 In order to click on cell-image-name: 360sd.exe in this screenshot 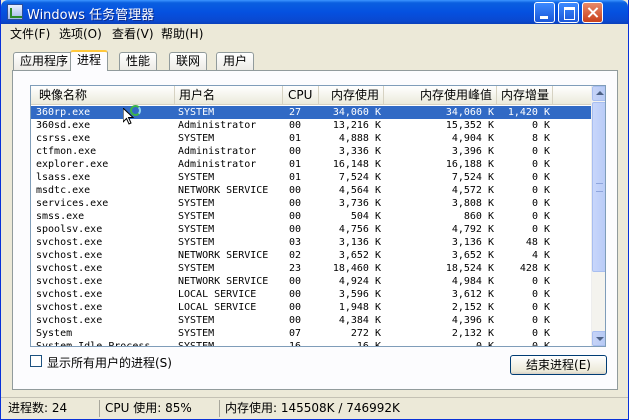, I will do `click(63, 125)`.